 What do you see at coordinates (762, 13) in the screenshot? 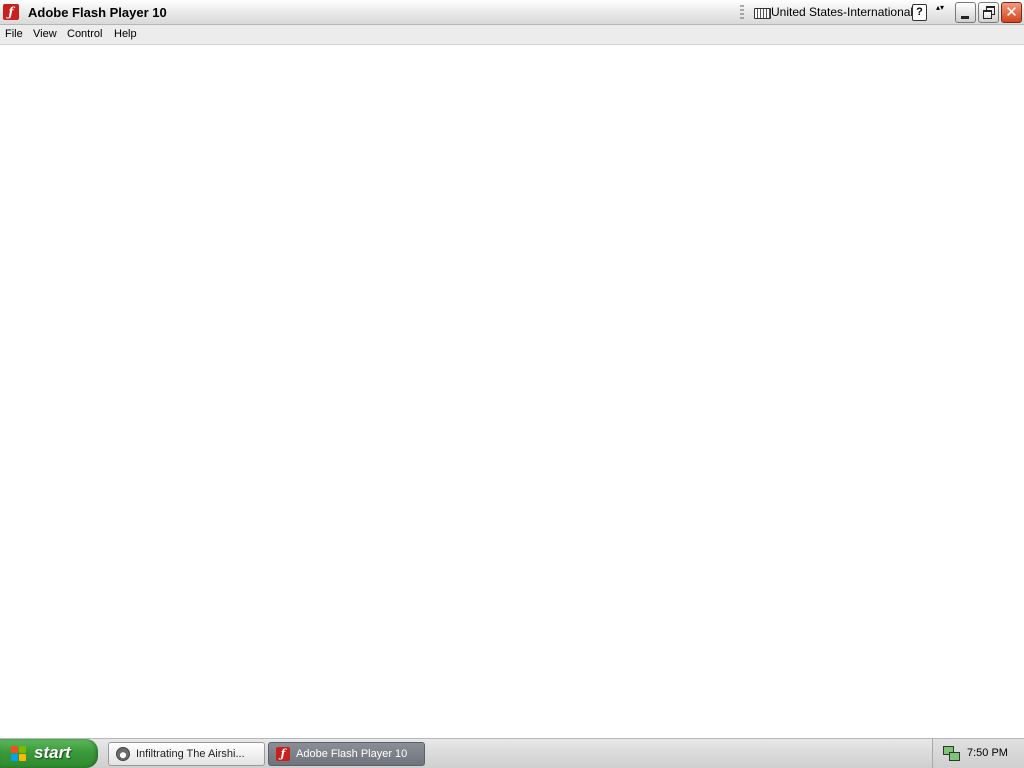
I see `keyboard-icon` at bounding box center [762, 13].